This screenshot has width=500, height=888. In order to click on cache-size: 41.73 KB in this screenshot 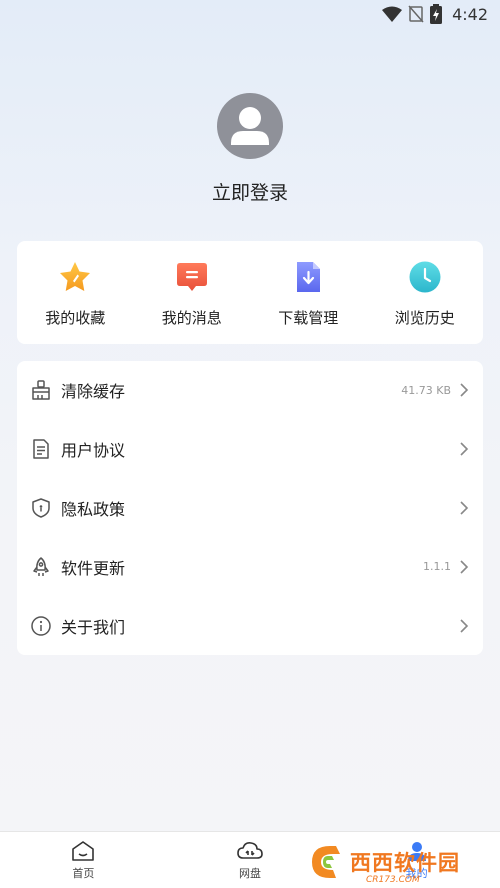, I will do `click(426, 390)`.